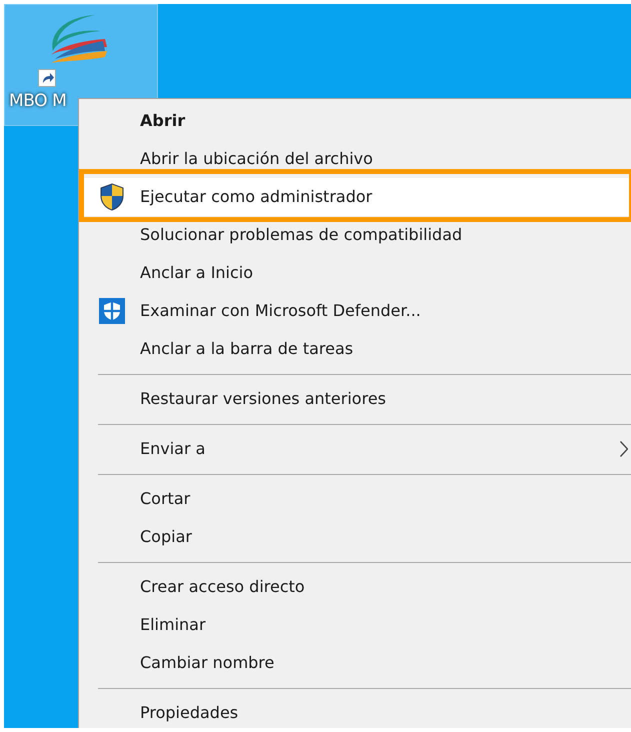 The width and height of the screenshot is (631, 732). I want to click on menu-item: Solucionar problemas de compatibilidad, so click(355, 235).